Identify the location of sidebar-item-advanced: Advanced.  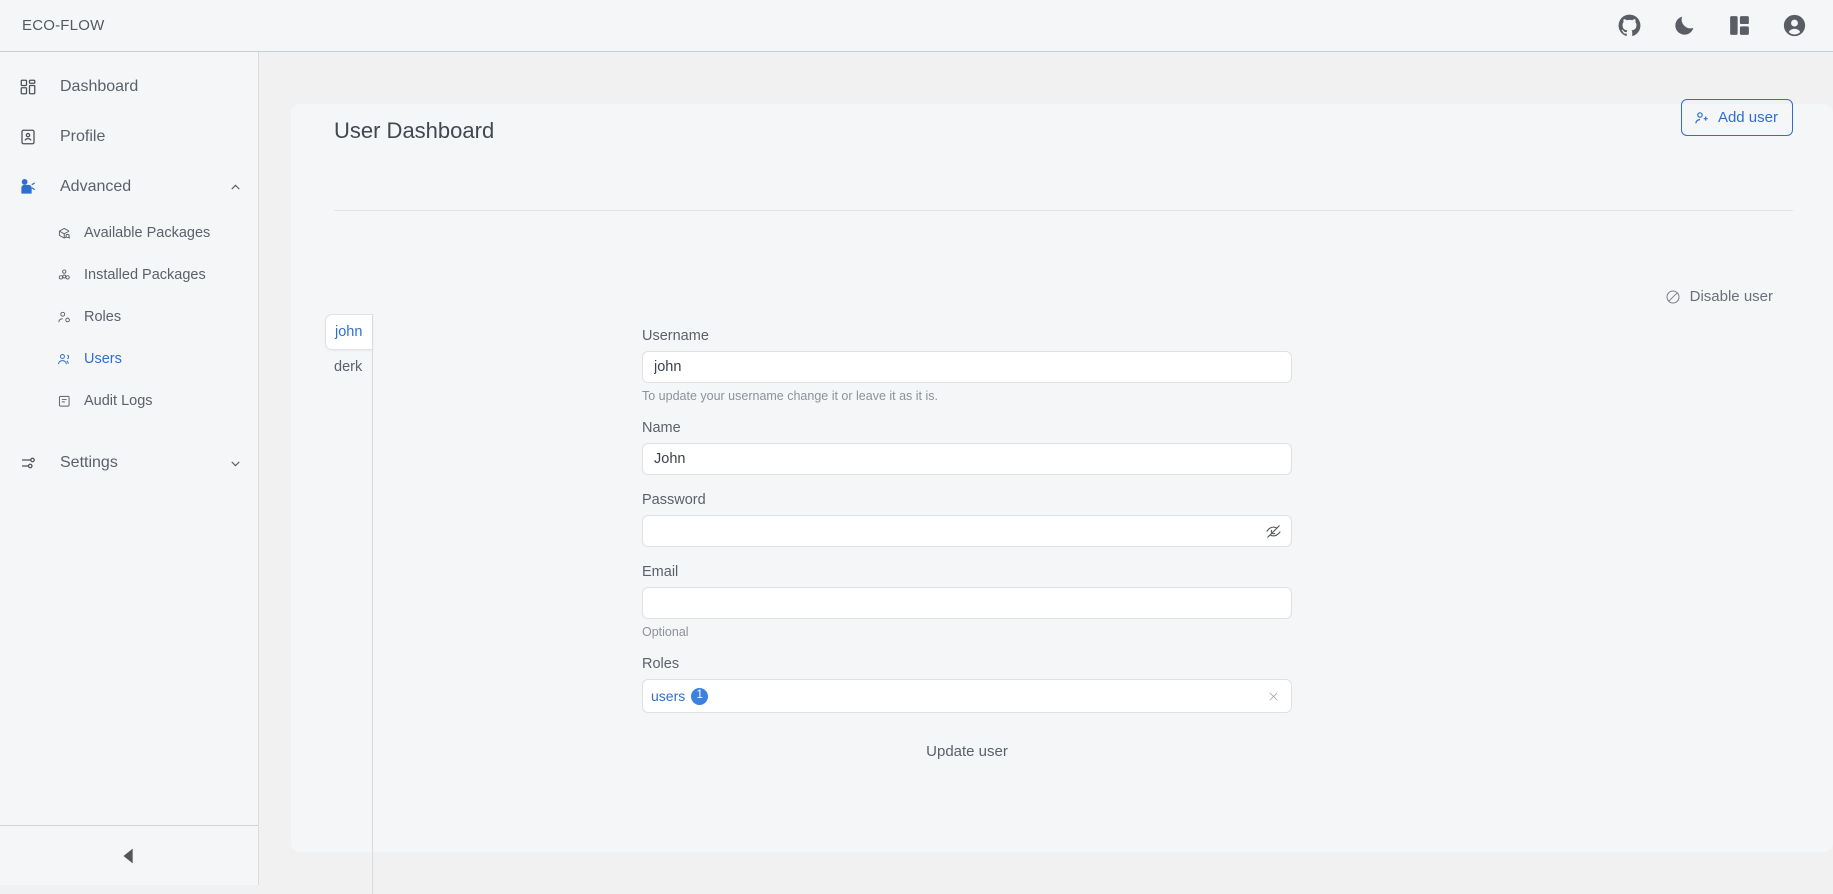
(129, 187).